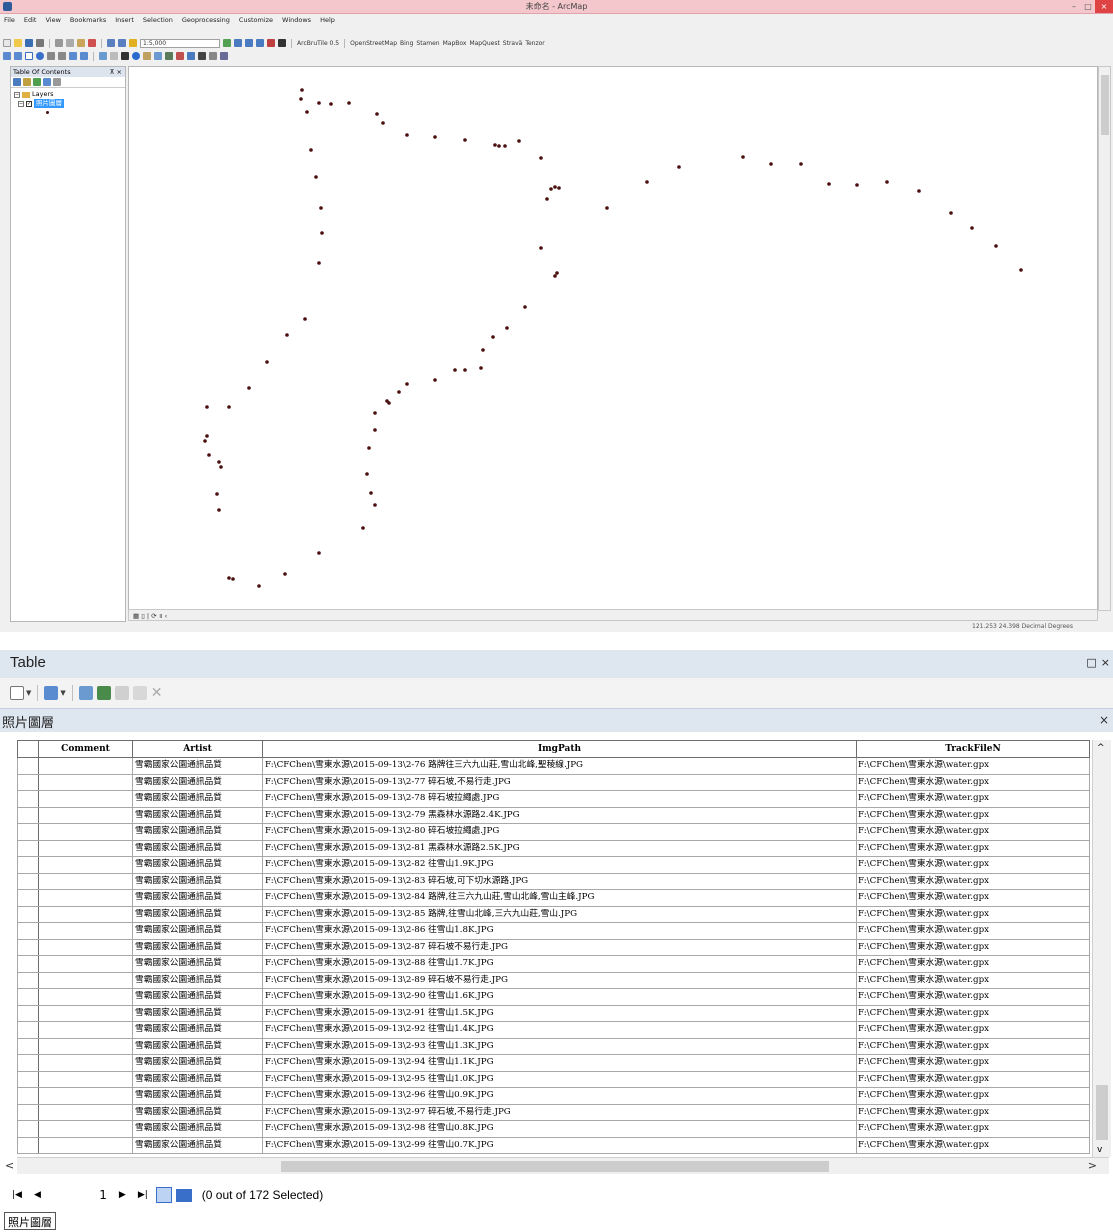 The image size is (1113, 1232). What do you see at coordinates (158, 20) in the screenshot?
I see `menu-selection: Selection` at bounding box center [158, 20].